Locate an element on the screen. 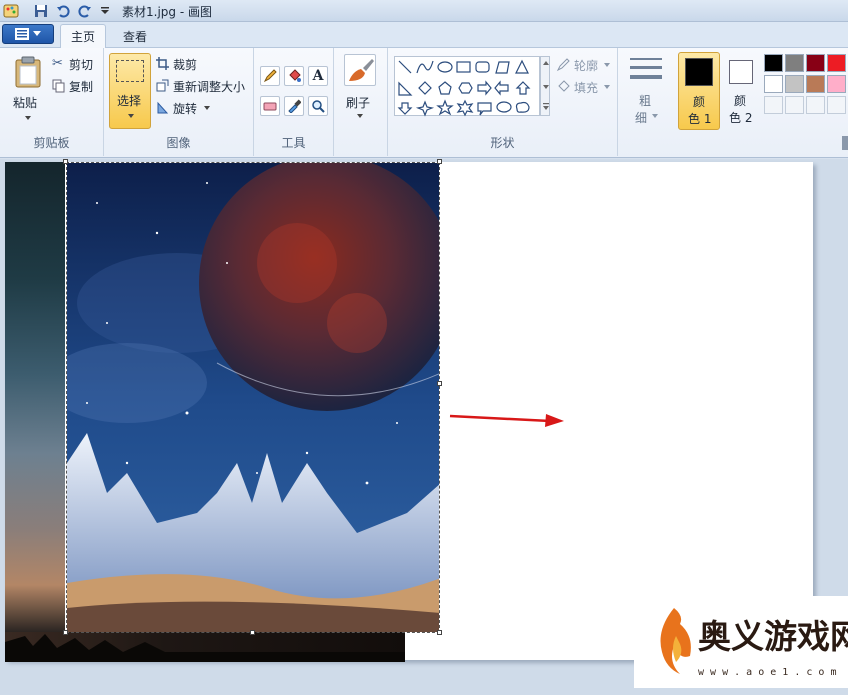 The width and height of the screenshot is (848, 695). size-label-line1: 粗 is located at coordinates (645, 101).